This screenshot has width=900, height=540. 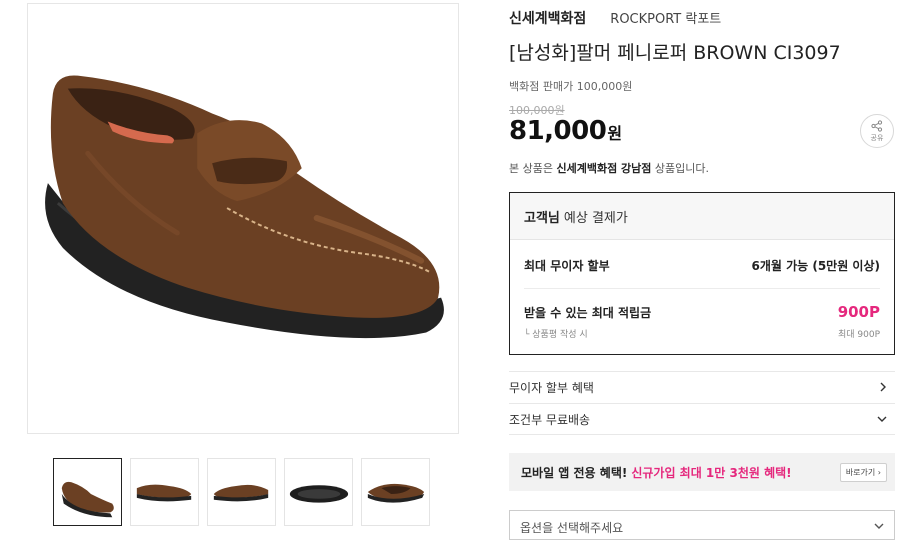 I want to click on department-store-price: 백화점 판매가 100,000원, so click(x=571, y=86).